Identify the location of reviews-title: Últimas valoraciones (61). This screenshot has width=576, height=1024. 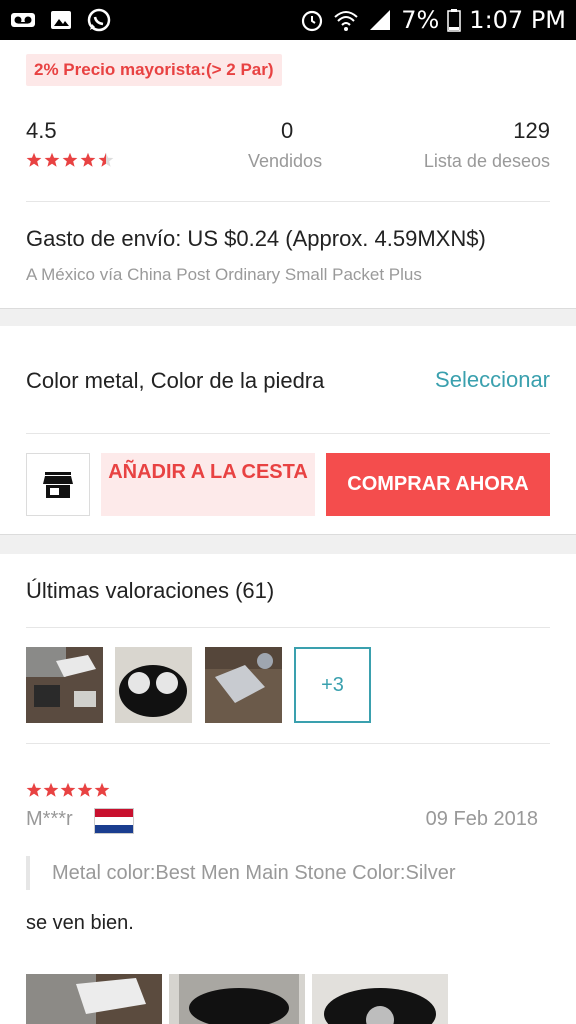
(150, 591).